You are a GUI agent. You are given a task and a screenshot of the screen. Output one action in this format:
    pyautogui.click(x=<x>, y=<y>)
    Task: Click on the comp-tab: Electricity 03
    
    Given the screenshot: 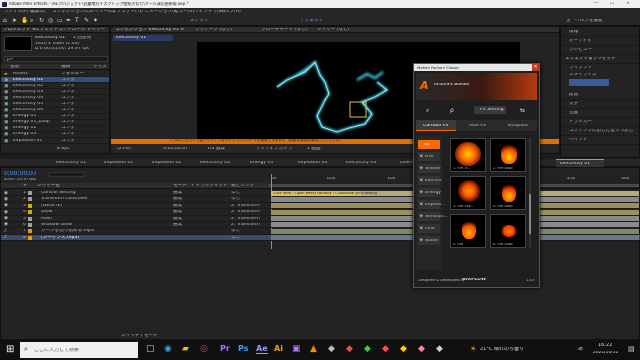 What is the action you would take?
    pyautogui.click(x=361, y=163)
    